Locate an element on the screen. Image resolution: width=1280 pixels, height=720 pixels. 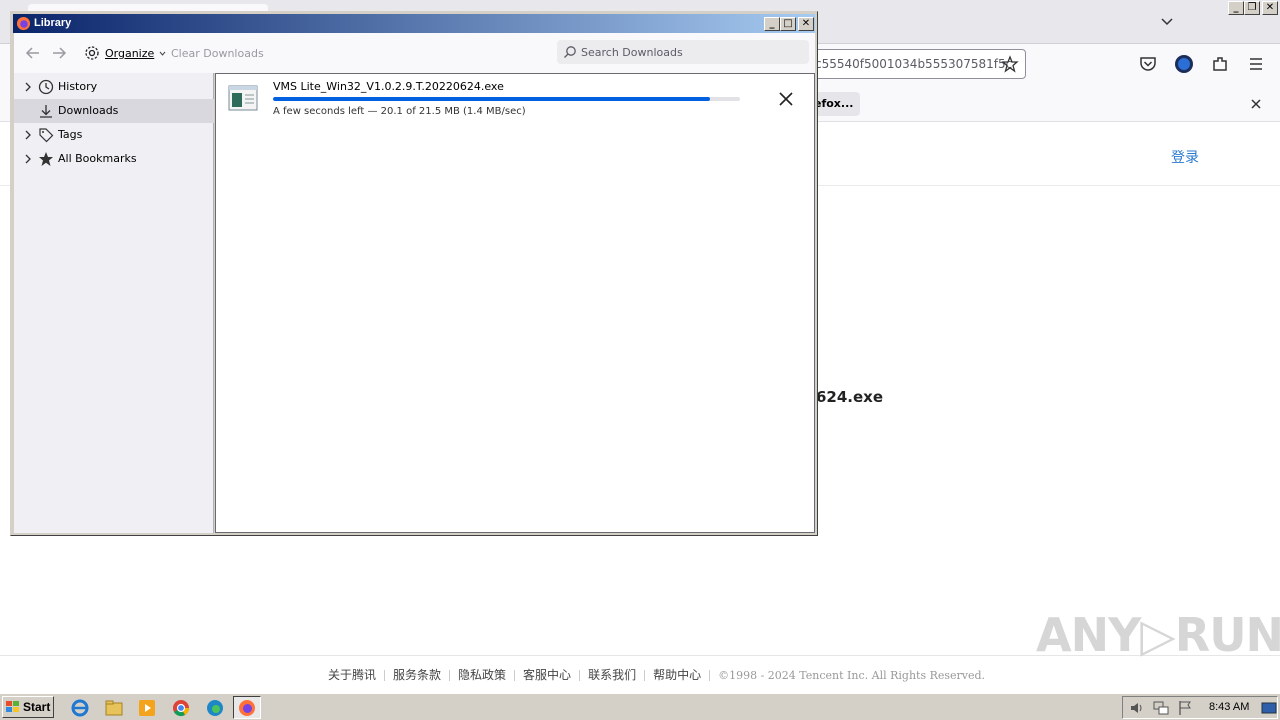
gear-icon is located at coordinates (92, 53).